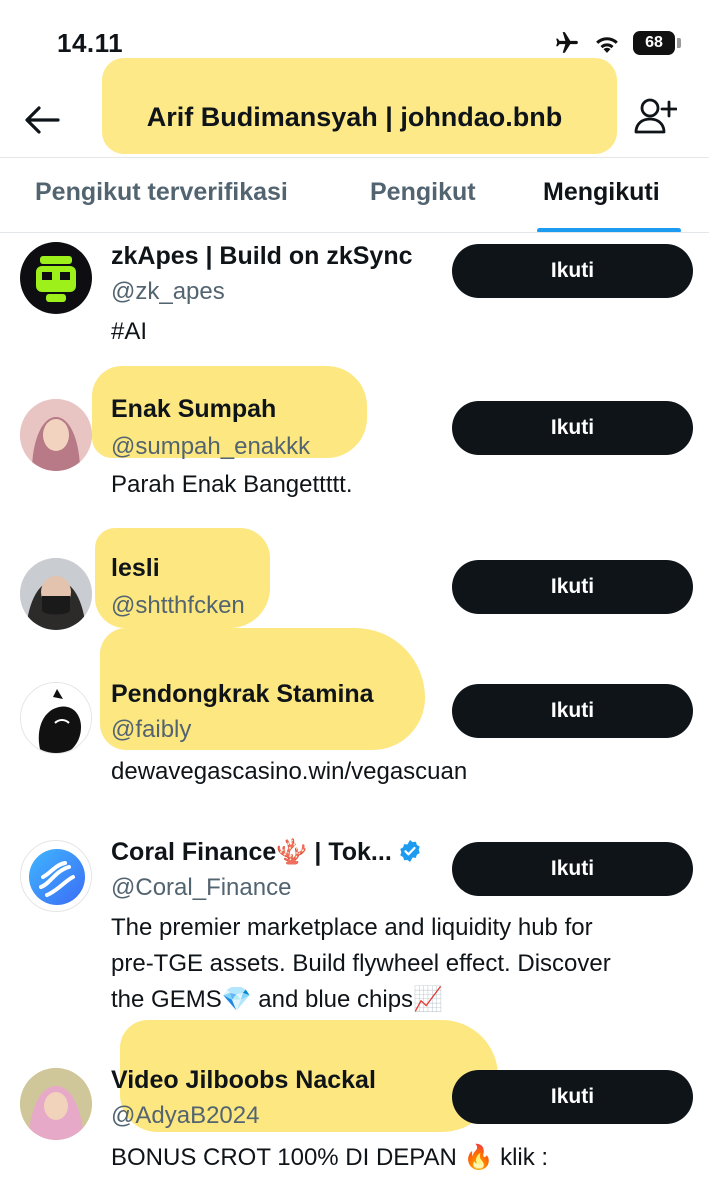 The height and width of the screenshot is (1200, 709). Describe the element at coordinates (243, 1080) in the screenshot. I see `user-name: Video Jilboobs Nackal` at that location.